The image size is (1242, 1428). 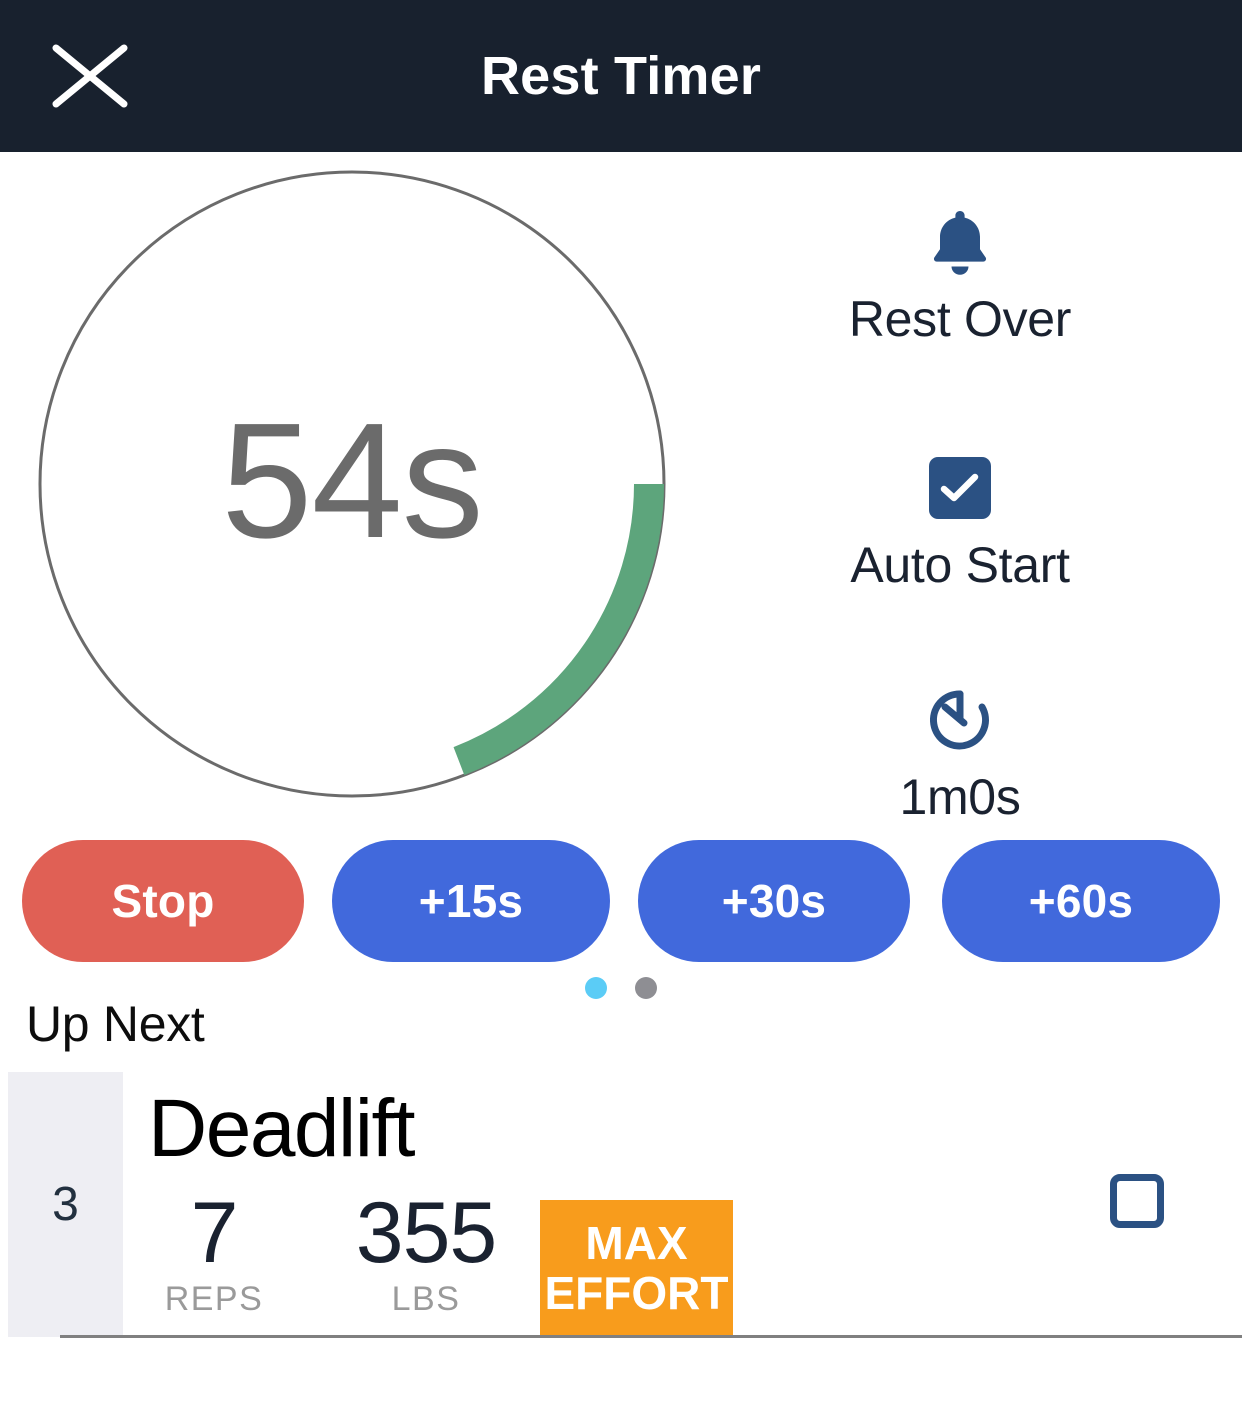 I want to click on metric-reps: 7 REPS, so click(x=214, y=1254).